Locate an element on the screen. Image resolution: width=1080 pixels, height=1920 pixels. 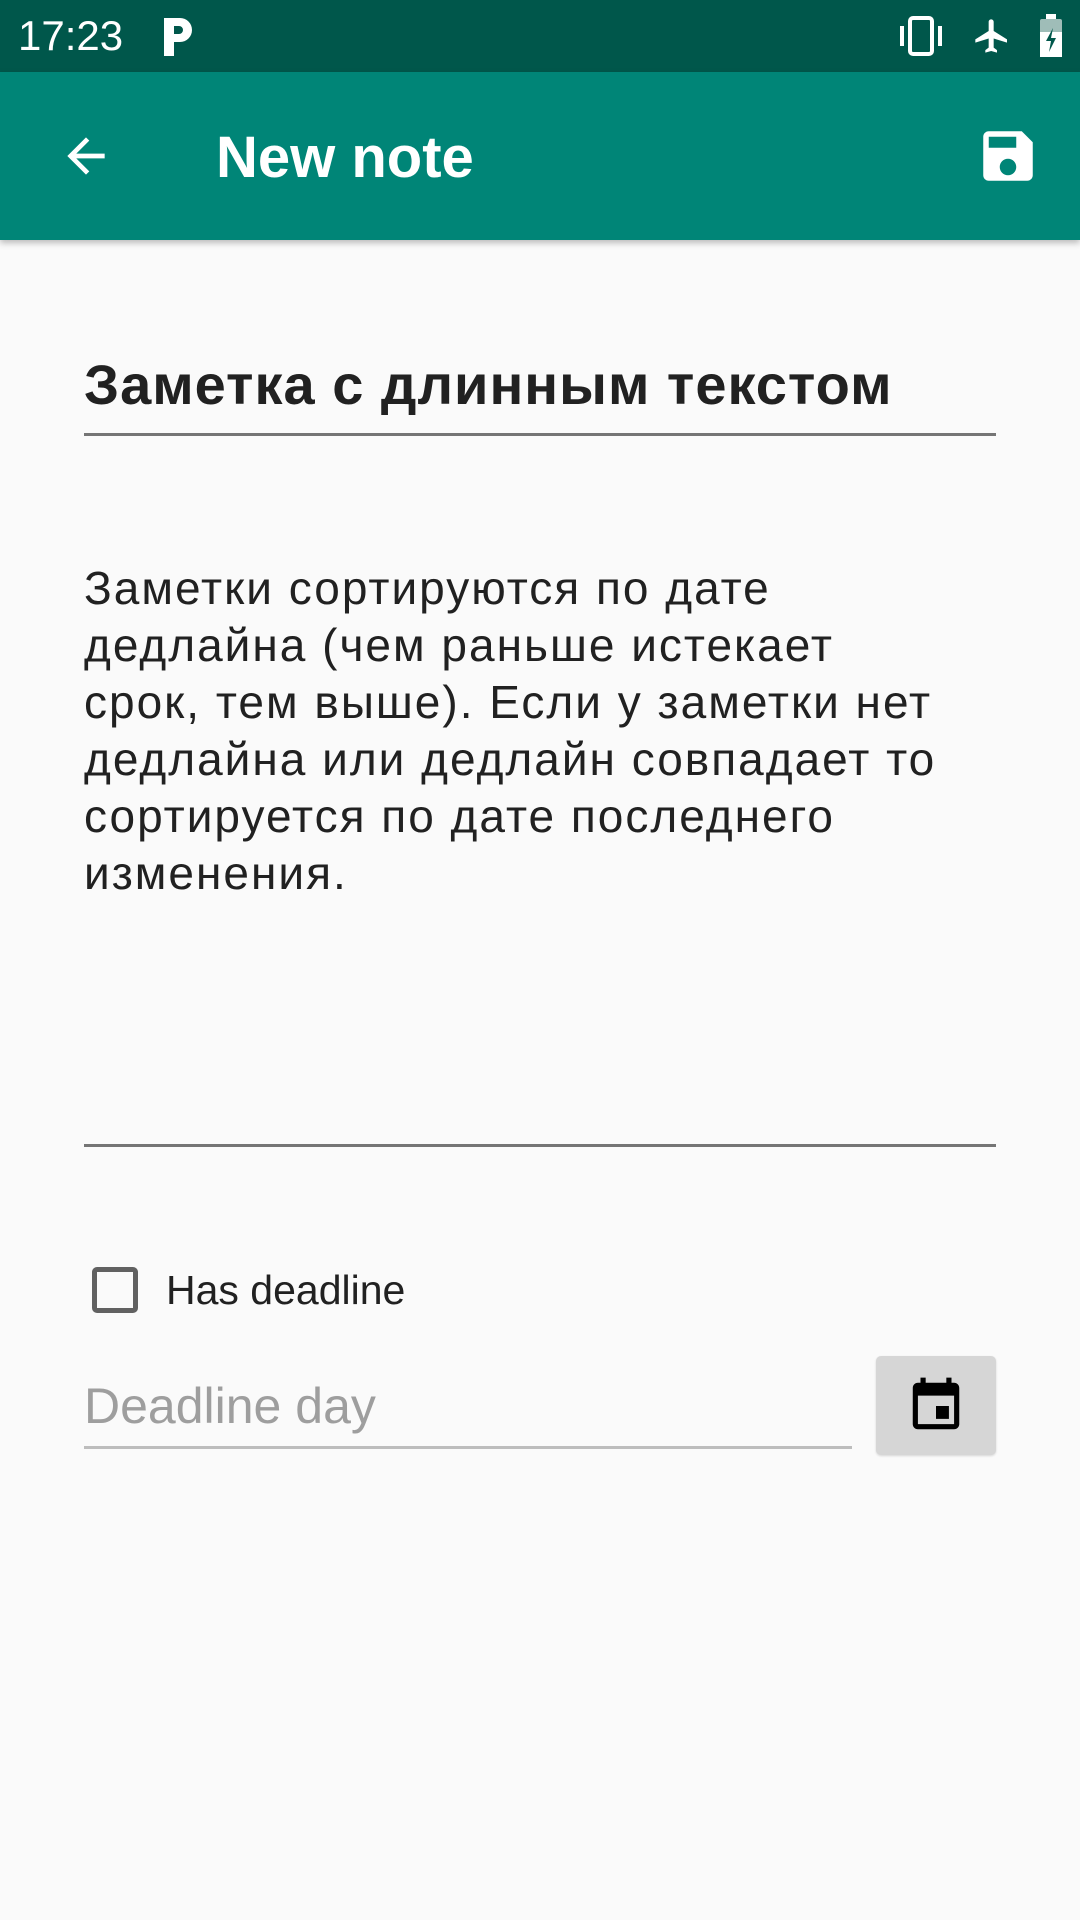
has-deadline-row: Has deadline is located at coordinates (248, 1290).